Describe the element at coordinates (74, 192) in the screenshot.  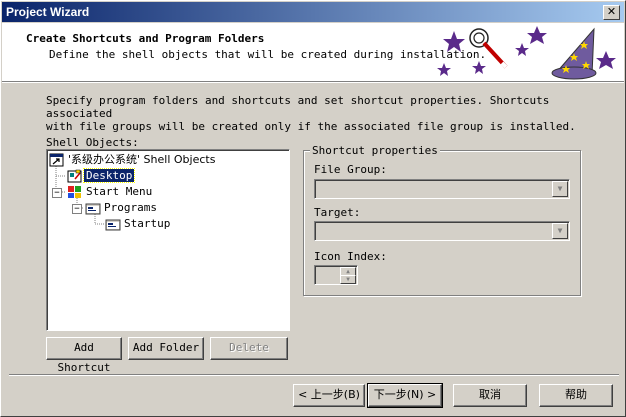
I see `start-menu-icon` at that location.